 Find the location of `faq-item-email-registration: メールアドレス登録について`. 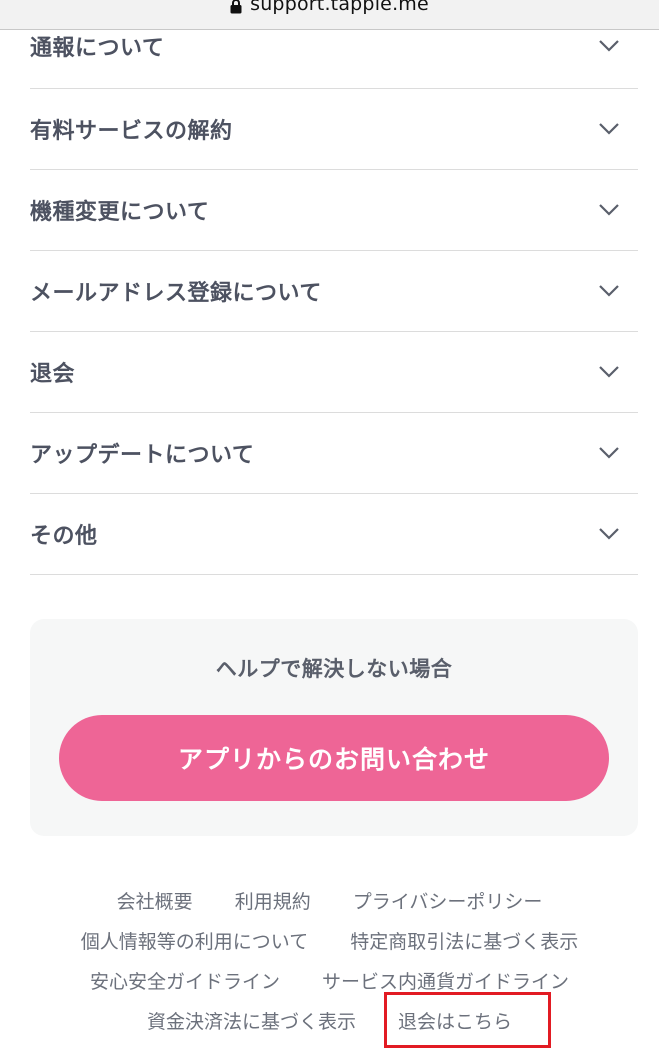

faq-item-email-registration: メールアドレス登録について is located at coordinates (334, 291).